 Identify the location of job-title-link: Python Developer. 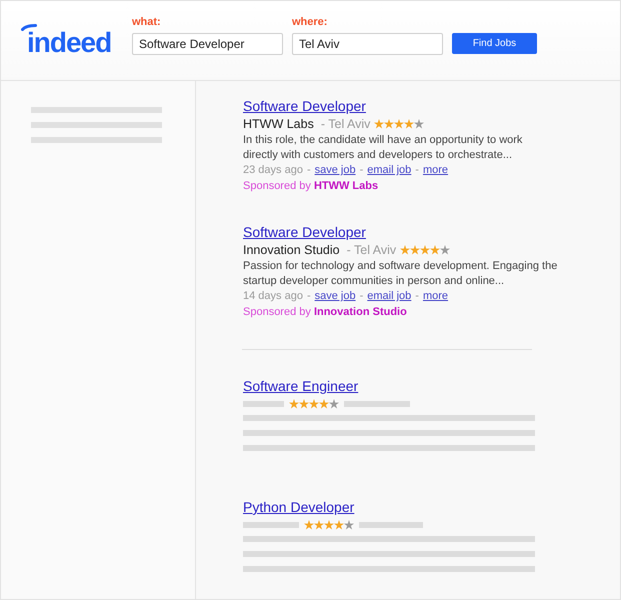
(298, 507).